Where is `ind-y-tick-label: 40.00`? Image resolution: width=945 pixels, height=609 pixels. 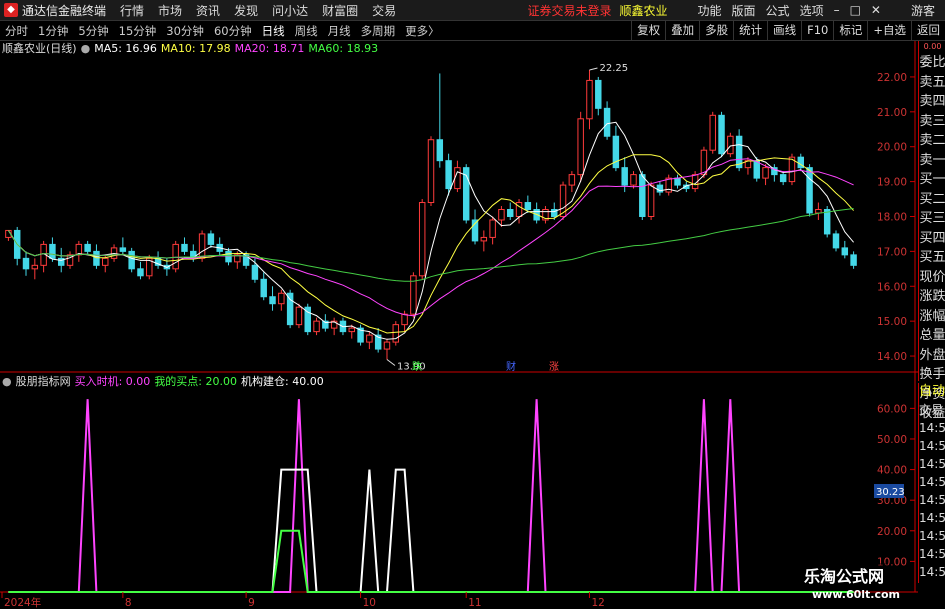
ind-y-tick-label: 40.00 is located at coordinates (892, 471).